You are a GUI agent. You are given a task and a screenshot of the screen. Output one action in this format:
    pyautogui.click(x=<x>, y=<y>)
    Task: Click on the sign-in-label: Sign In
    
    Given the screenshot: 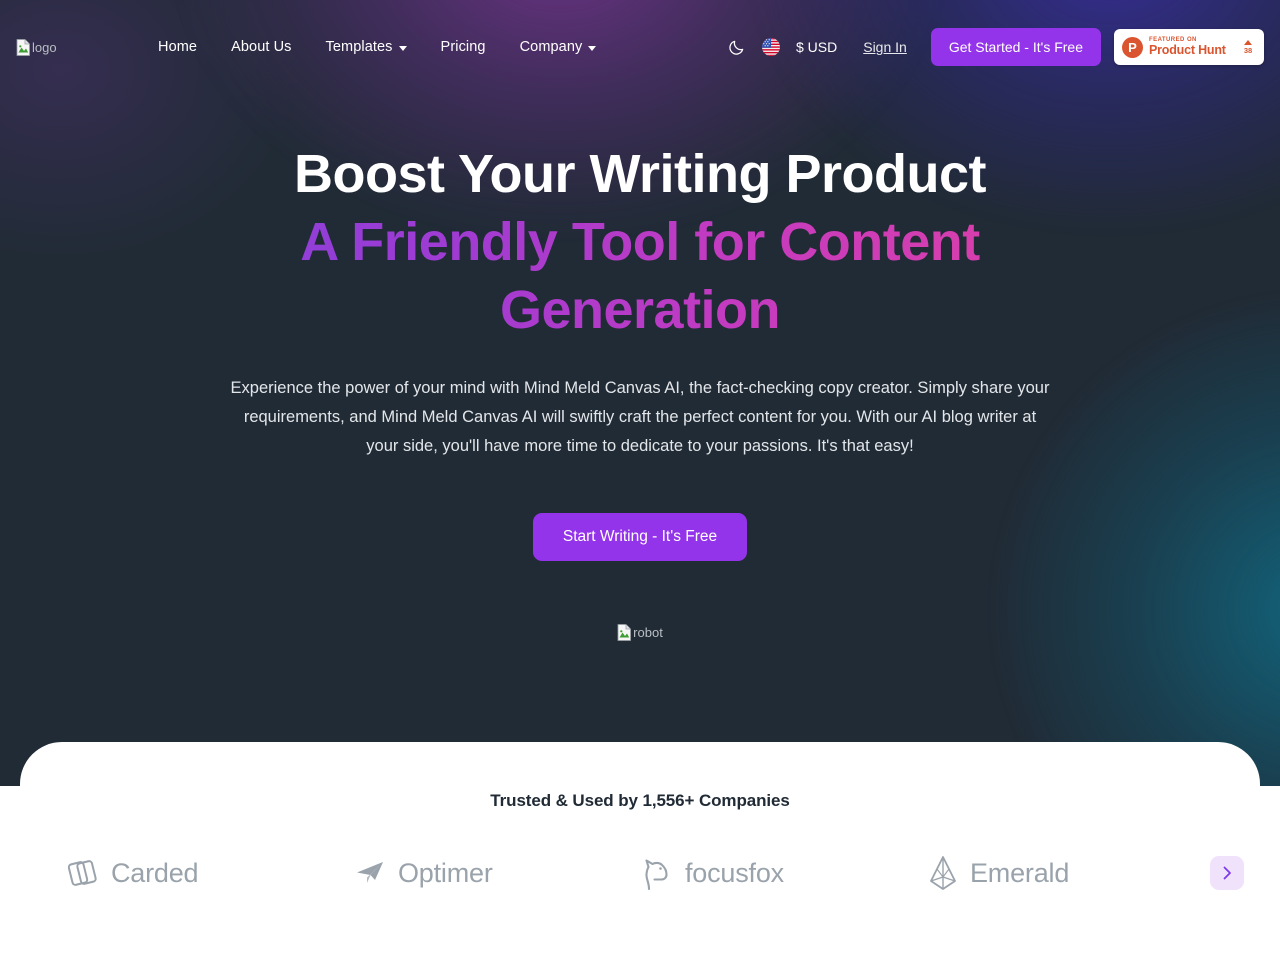 What is the action you would take?
    pyautogui.click(x=885, y=47)
    